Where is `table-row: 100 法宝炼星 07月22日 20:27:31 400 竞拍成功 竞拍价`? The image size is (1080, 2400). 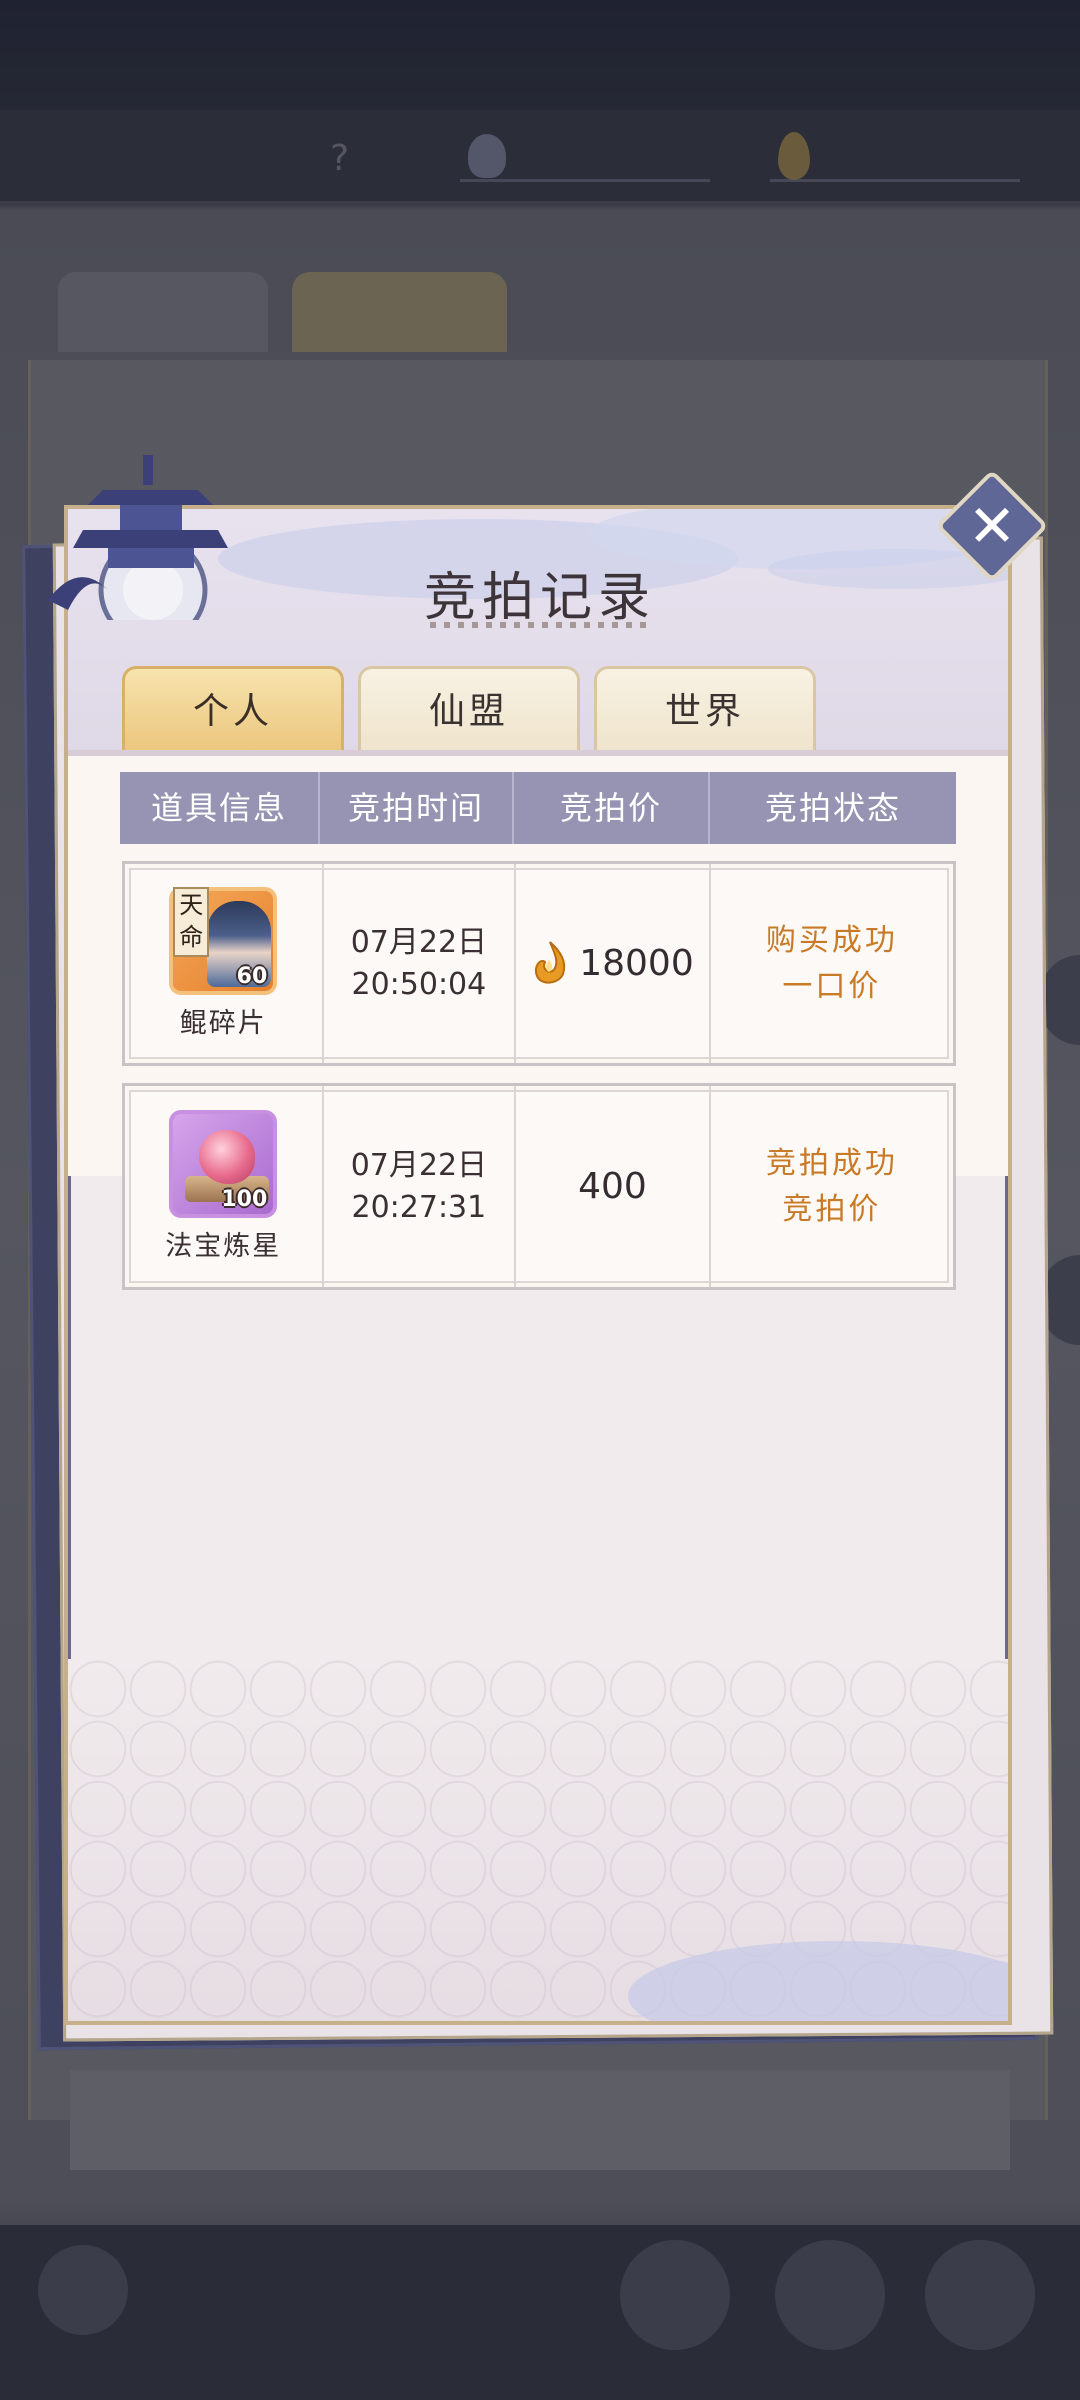 table-row: 100 法宝炼星 07月22日 20:27:31 400 竞拍成功 竞拍价 is located at coordinates (539, 1186).